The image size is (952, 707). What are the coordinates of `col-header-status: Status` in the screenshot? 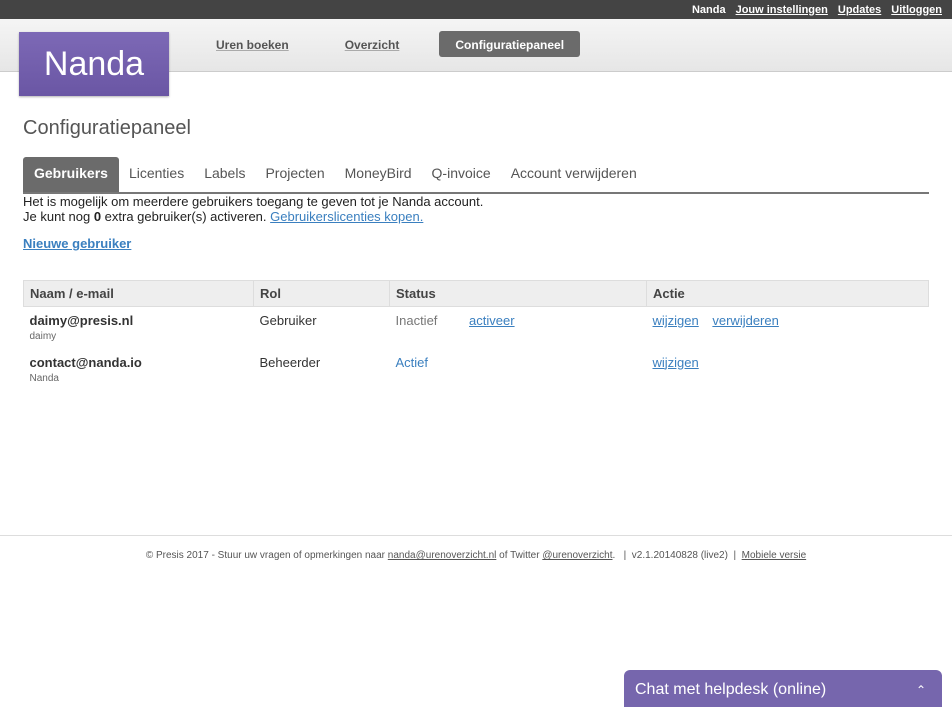 It's located at (518, 293).